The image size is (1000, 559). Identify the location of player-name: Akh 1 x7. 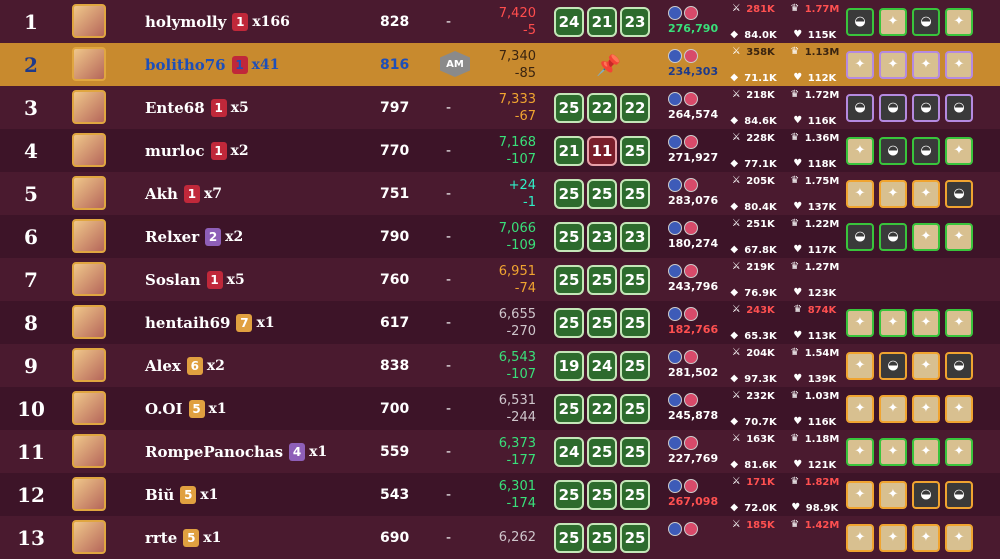
(183, 193).